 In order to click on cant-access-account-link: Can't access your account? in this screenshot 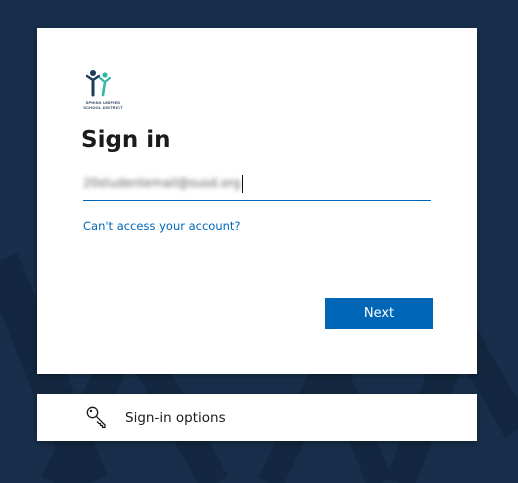, I will do `click(162, 226)`.